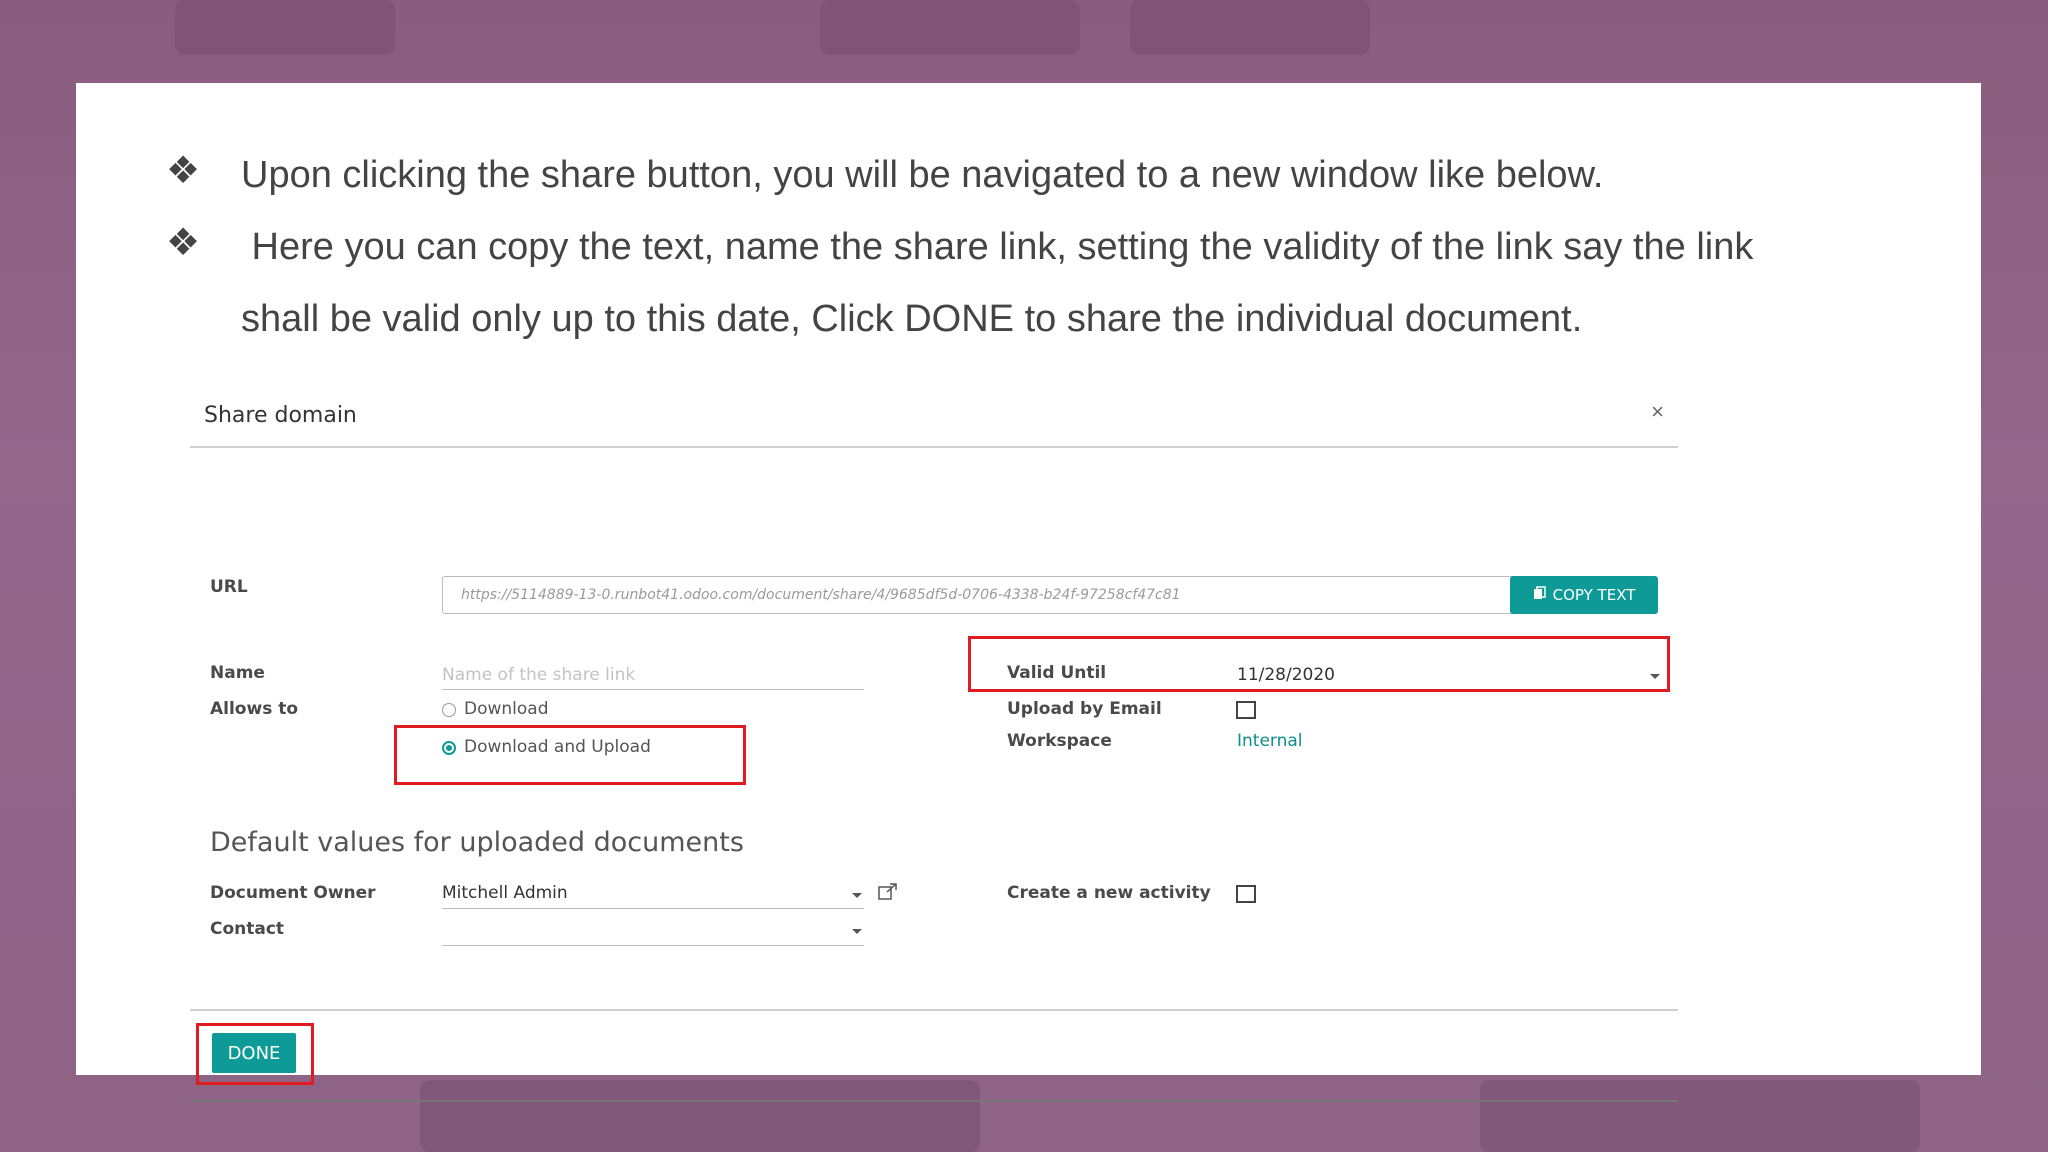  What do you see at coordinates (237, 673) in the screenshot?
I see `name-label: Name` at bounding box center [237, 673].